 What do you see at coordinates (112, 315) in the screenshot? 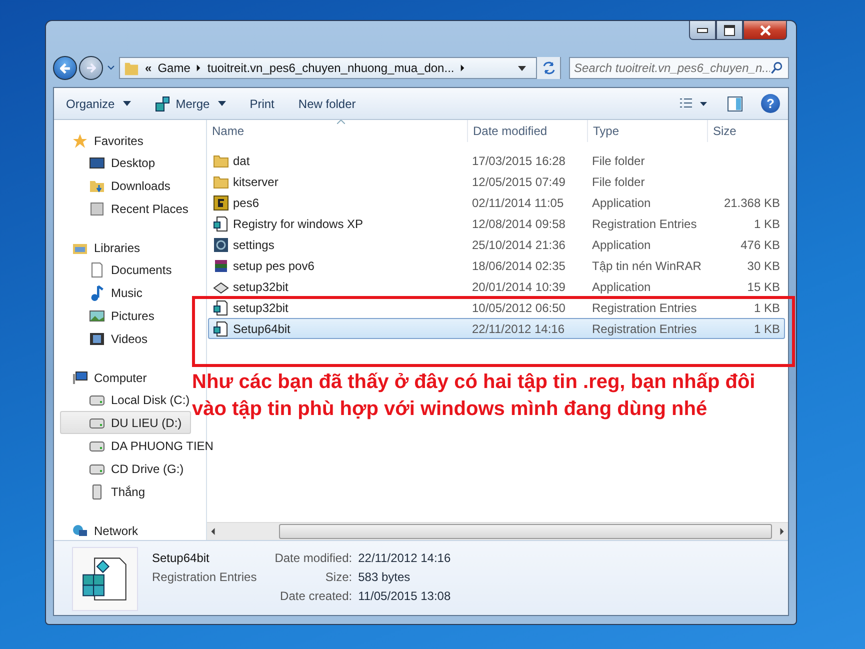
I see `navigation-item: Pictures` at bounding box center [112, 315].